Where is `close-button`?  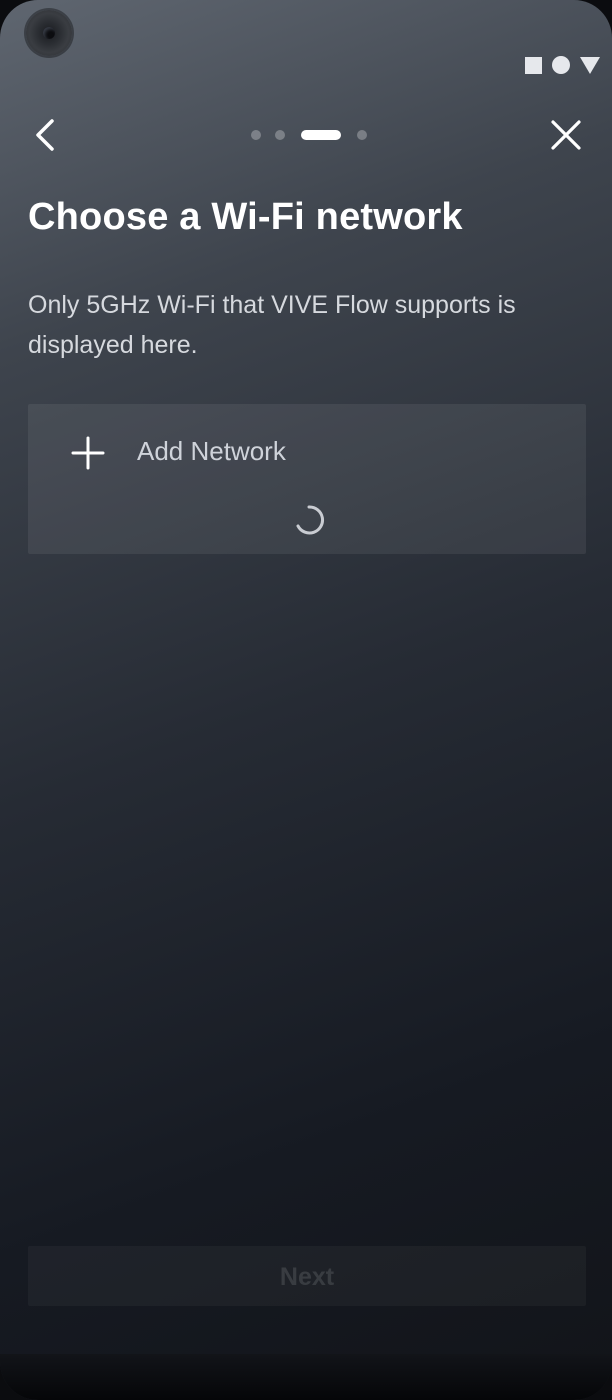 close-button is located at coordinates (566, 135).